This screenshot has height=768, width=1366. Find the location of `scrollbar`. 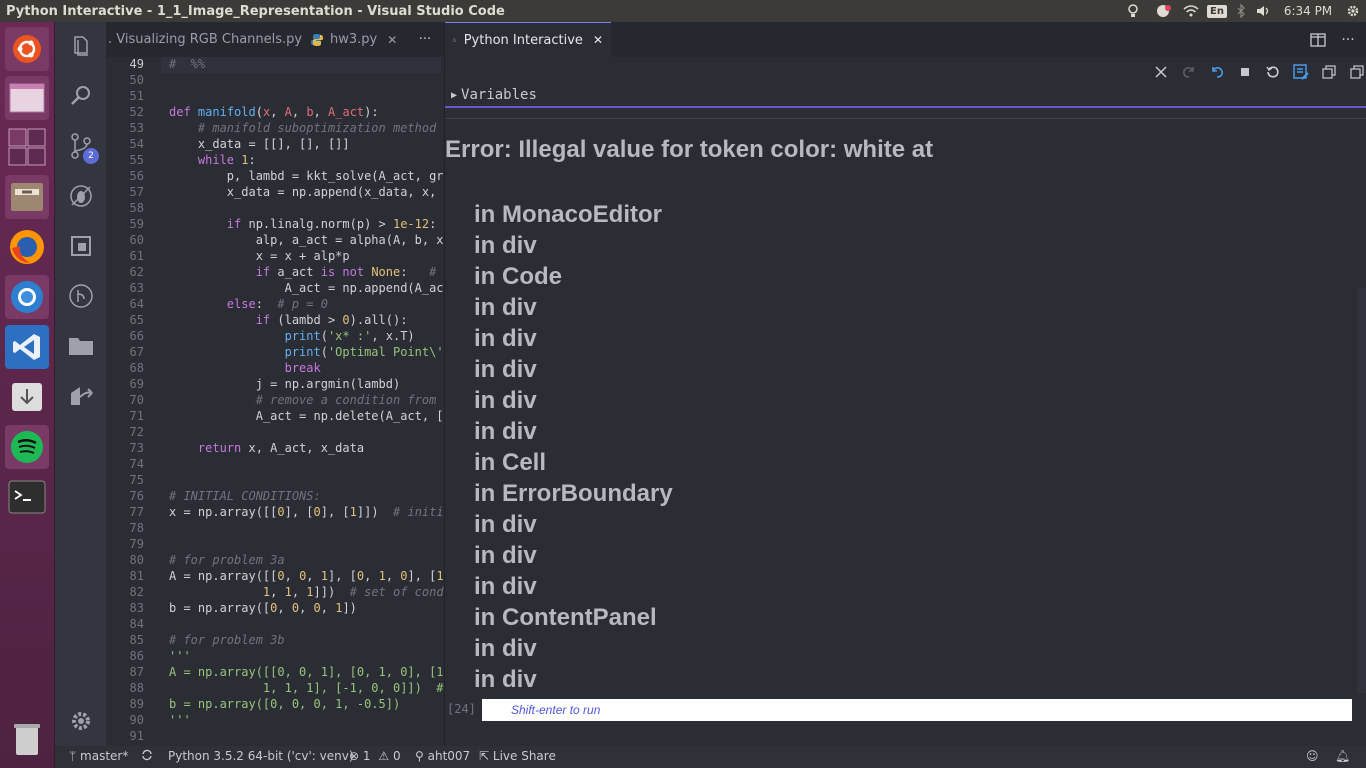

scrollbar is located at coordinates (1361, 490).